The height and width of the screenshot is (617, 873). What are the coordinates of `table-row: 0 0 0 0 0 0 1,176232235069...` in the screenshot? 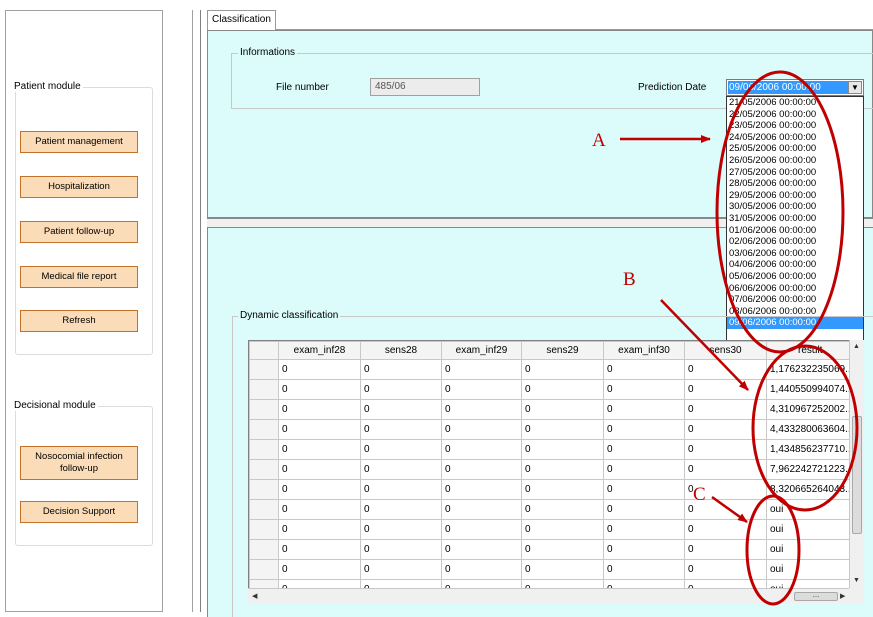 It's located at (552, 369).